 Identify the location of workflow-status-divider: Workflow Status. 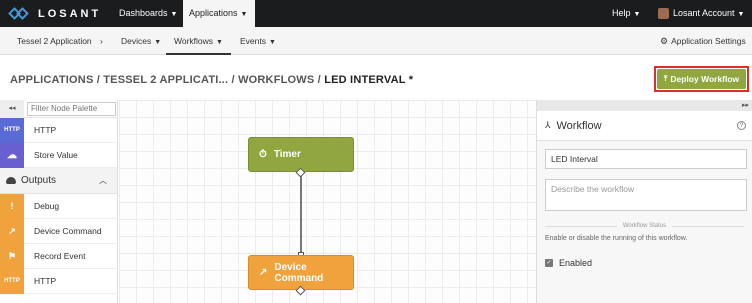
(644, 226).